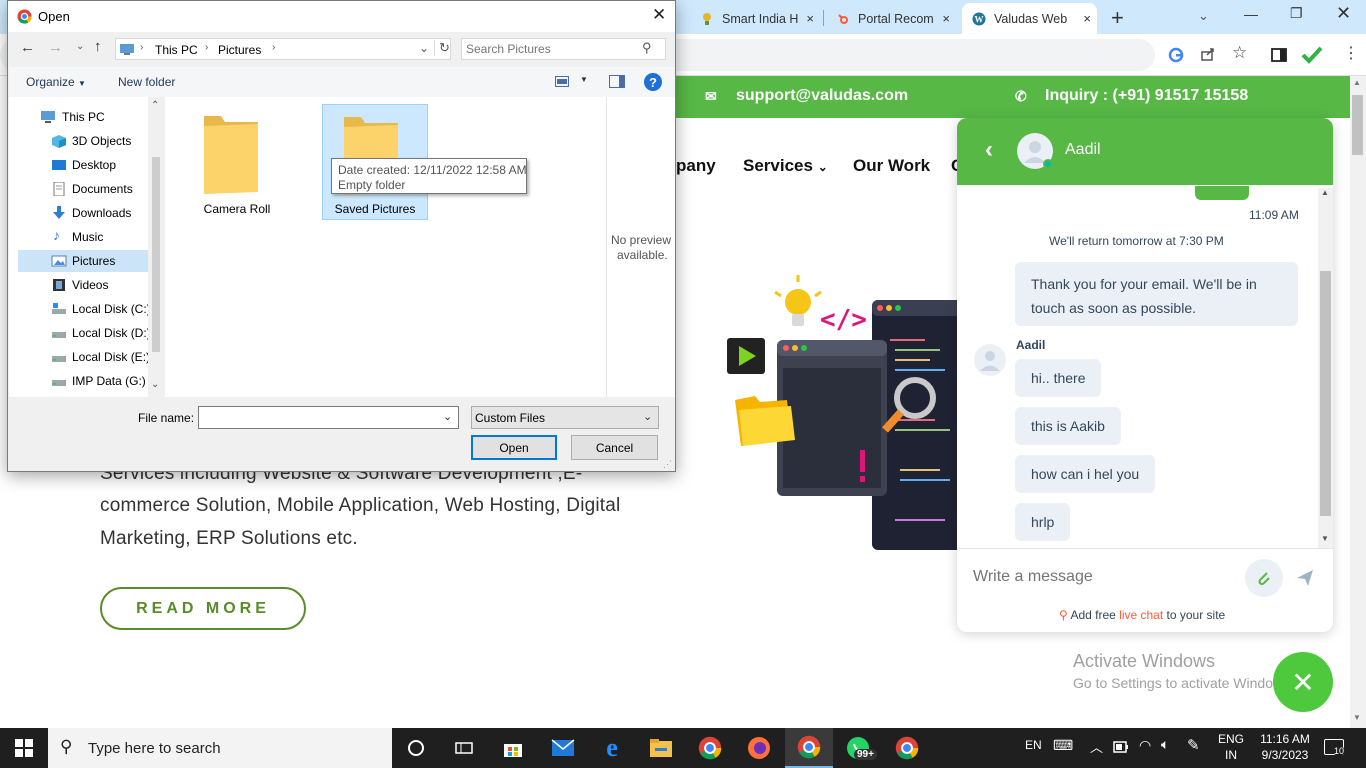 The width and height of the screenshot is (1366, 768). What do you see at coordinates (424, 48) in the screenshot?
I see `address-dropdown-icon: ⌄` at bounding box center [424, 48].